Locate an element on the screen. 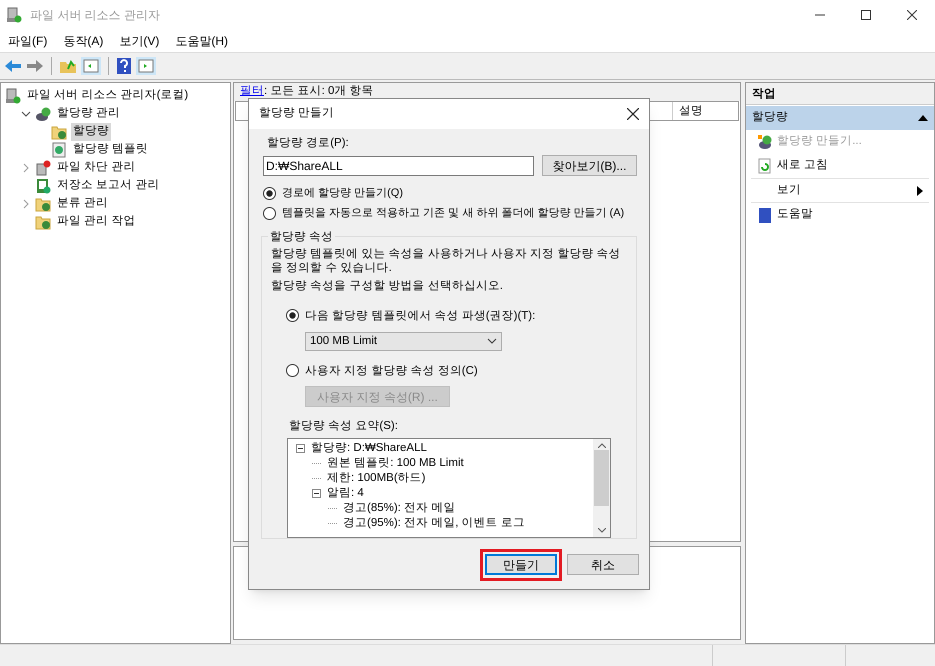 Image resolution: width=935 pixels, height=666 pixels. back-arrow-icon is located at coordinates (13, 66).